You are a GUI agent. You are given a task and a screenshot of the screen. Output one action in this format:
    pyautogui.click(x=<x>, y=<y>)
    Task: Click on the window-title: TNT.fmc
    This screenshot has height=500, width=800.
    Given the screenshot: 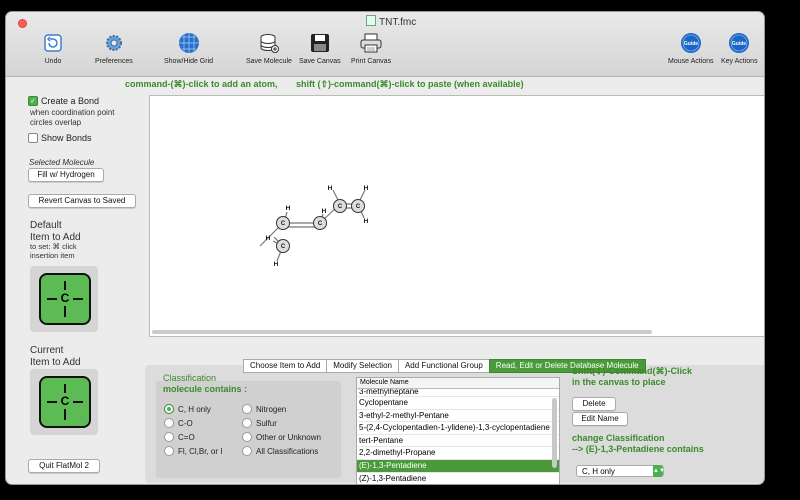 What is the action you would take?
    pyautogui.click(x=391, y=21)
    